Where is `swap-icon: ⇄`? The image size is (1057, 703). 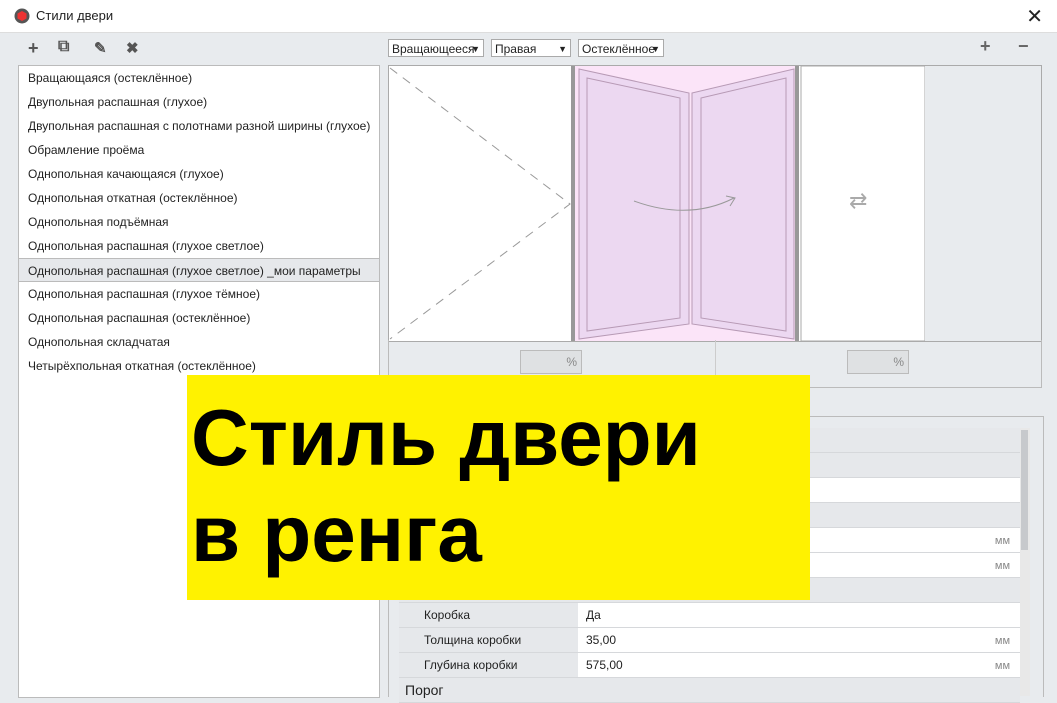
swap-icon: ⇄ is located at coordinates (858, 201).